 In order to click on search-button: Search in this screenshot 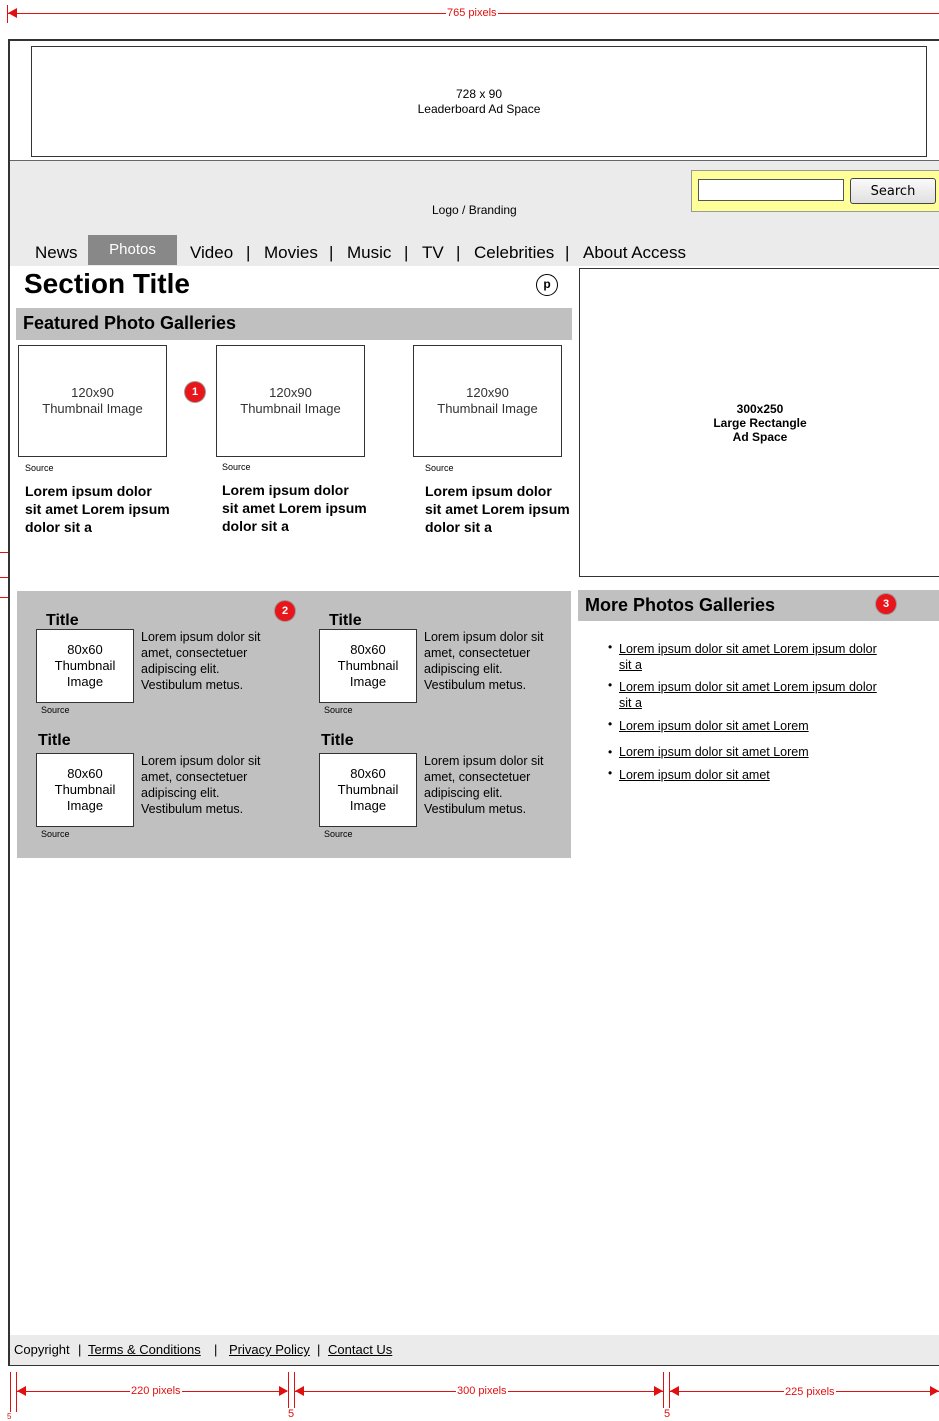, I will do `click(893, 191)`.